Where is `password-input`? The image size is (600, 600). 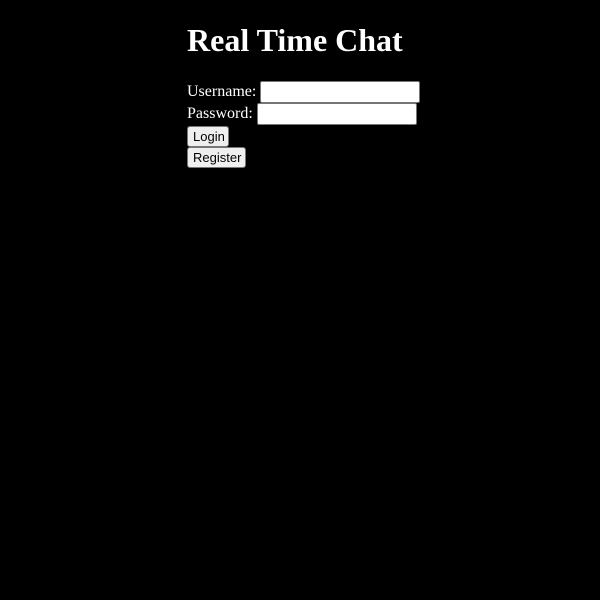
password-input is located at coordinates (336, 114).